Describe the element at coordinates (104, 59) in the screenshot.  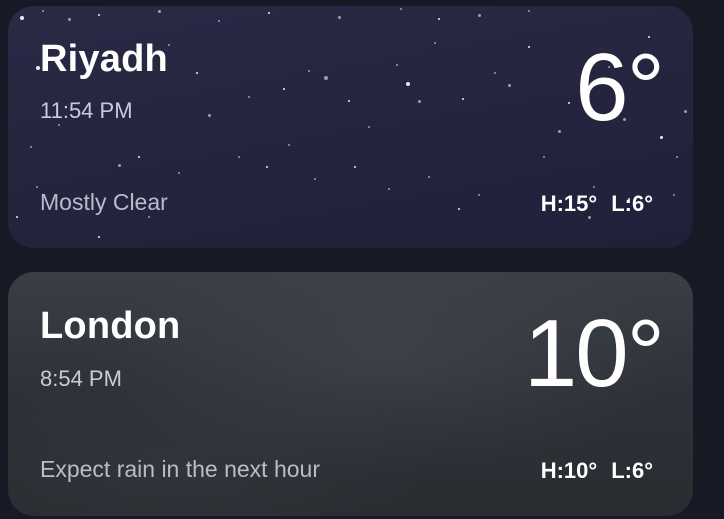
I see `city-name: Riyadh` at that location.